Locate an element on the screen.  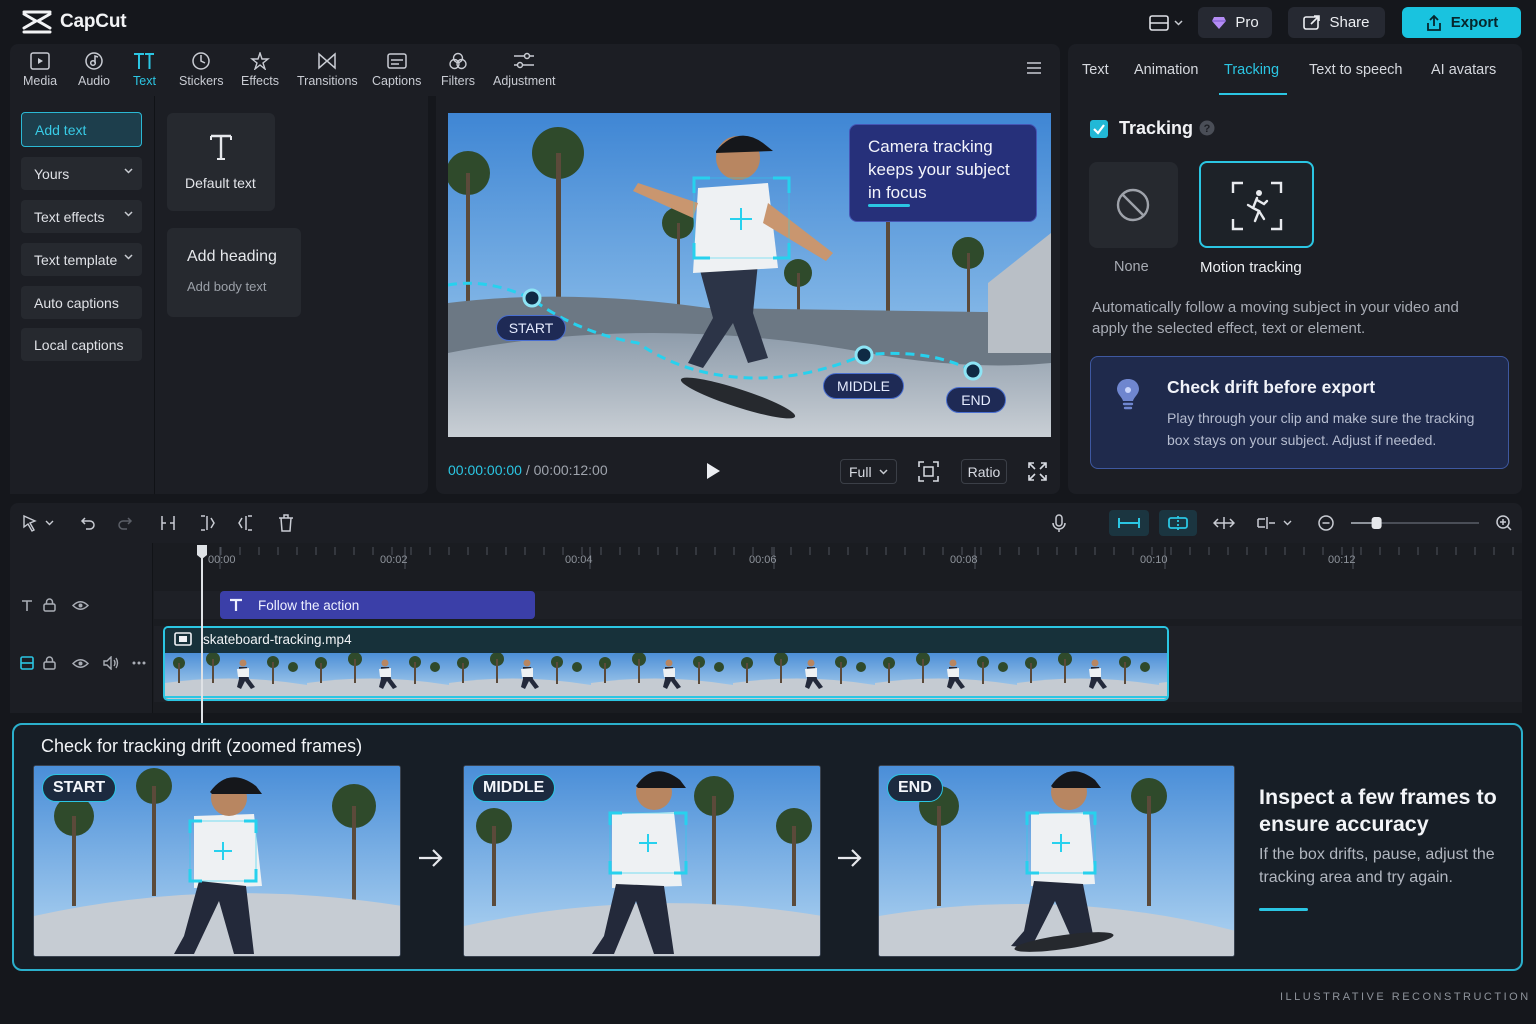
more-options-icon is located at coordinates (139, 663).